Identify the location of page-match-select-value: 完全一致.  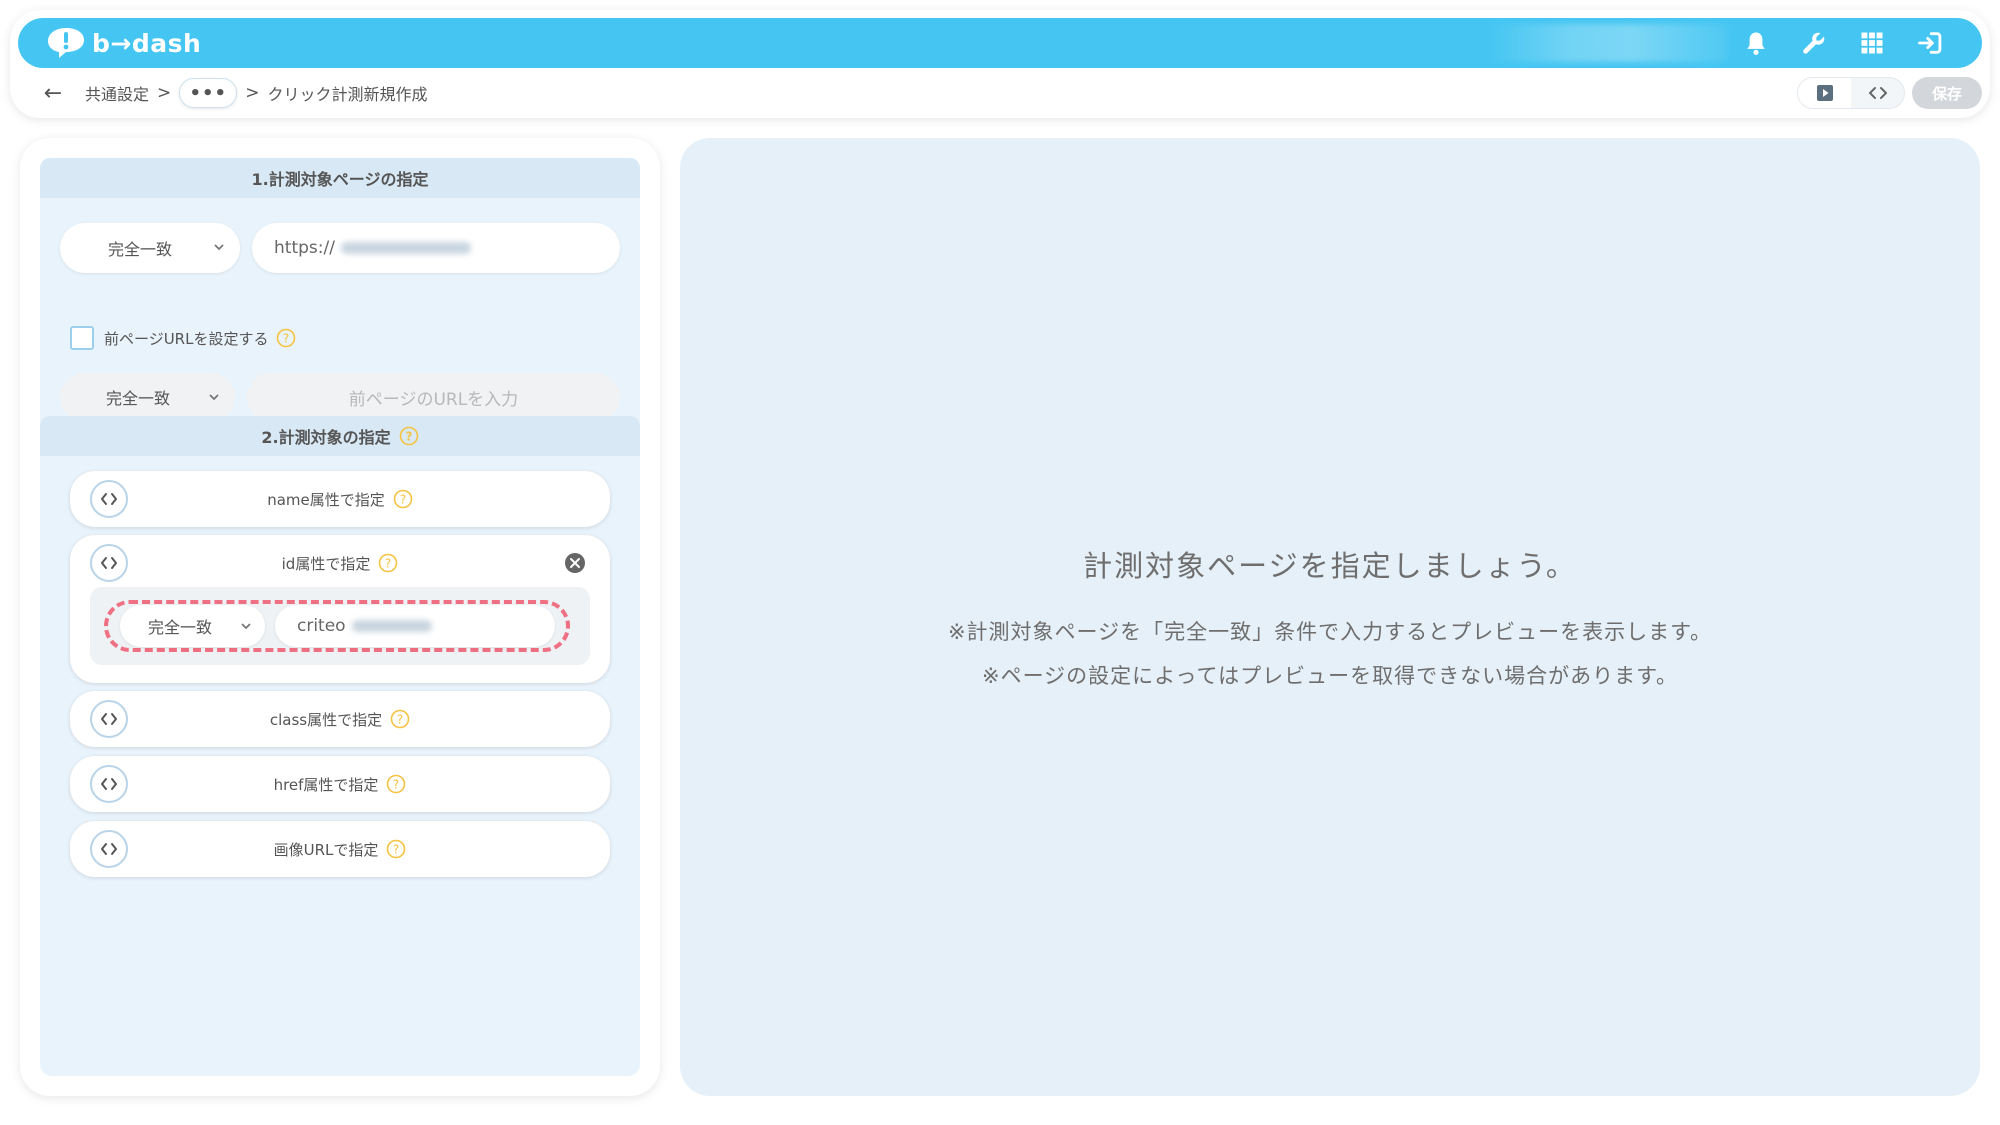
(140, 249).